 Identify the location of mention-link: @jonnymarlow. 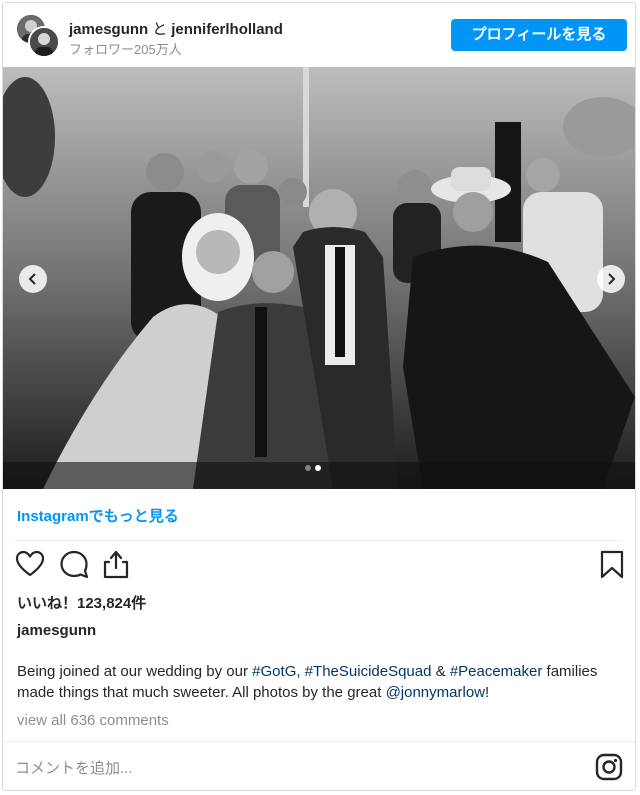
(435, 692).